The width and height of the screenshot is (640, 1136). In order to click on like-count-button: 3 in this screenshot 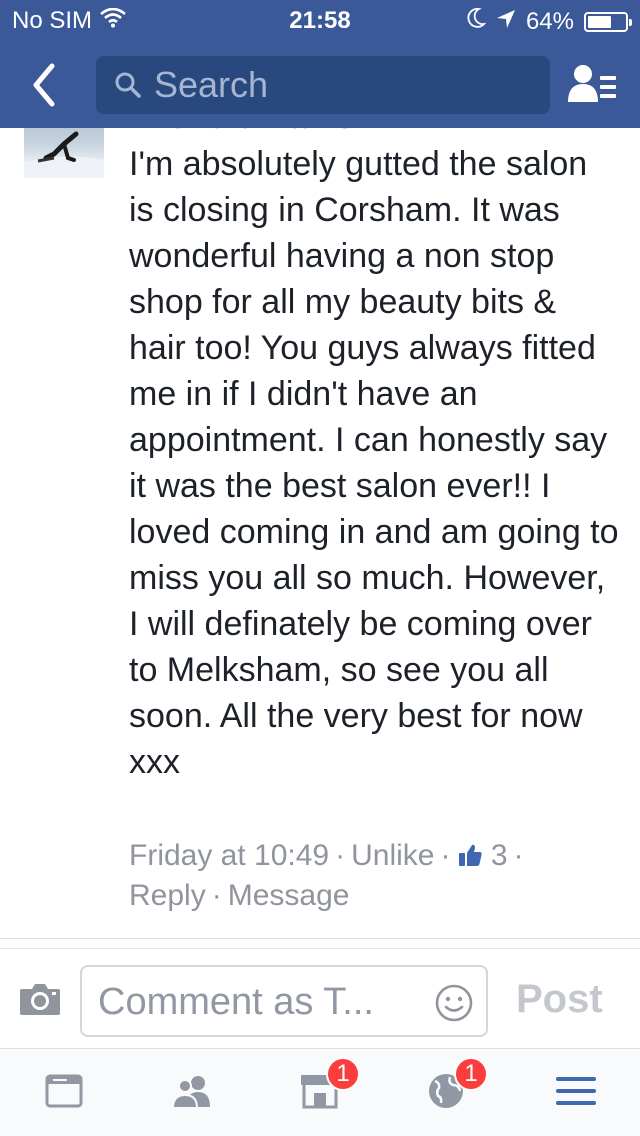, I will do `click(482, 855)`.